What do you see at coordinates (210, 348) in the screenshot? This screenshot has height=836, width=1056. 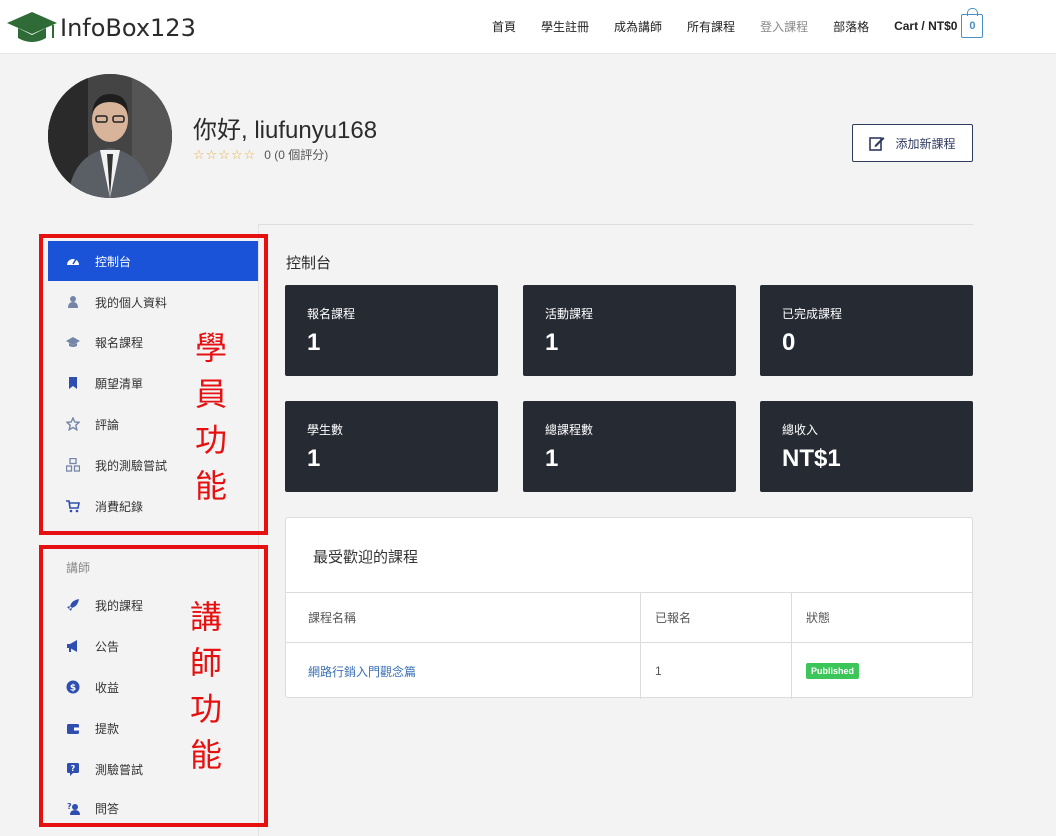 I see `annotation-char: 學` at bounding box center [210, 348].